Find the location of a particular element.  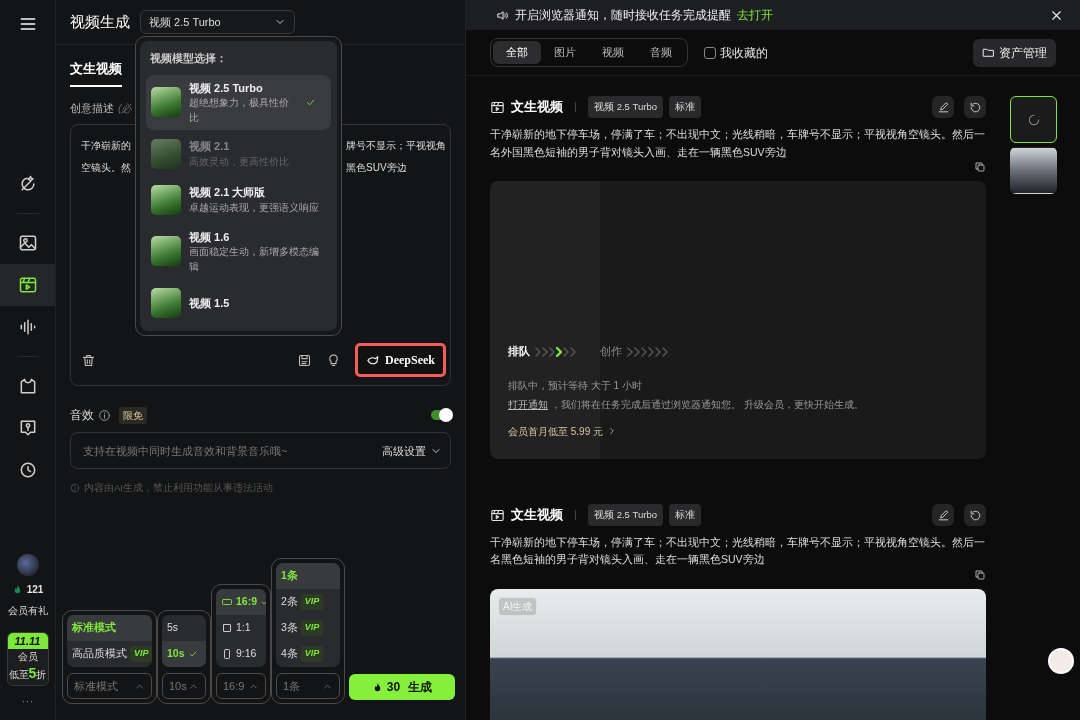

model-description: 卓越运动表现，更强语义响应 is located at coordinates (254, 207).